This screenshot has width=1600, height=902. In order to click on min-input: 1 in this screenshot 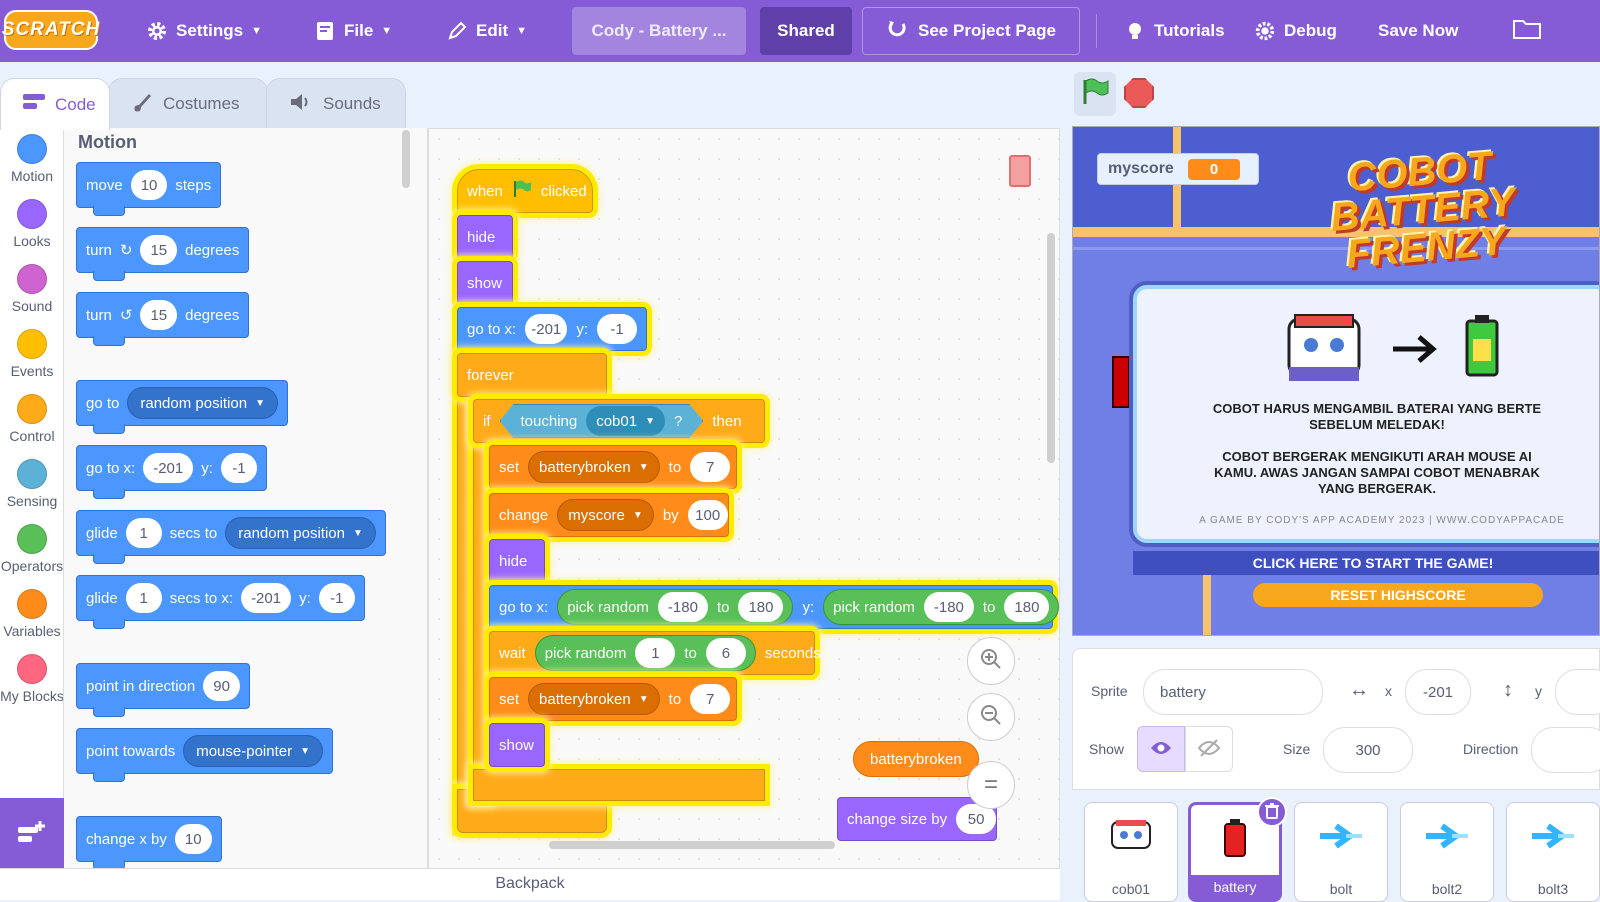, I will do `click(655, 653)`.